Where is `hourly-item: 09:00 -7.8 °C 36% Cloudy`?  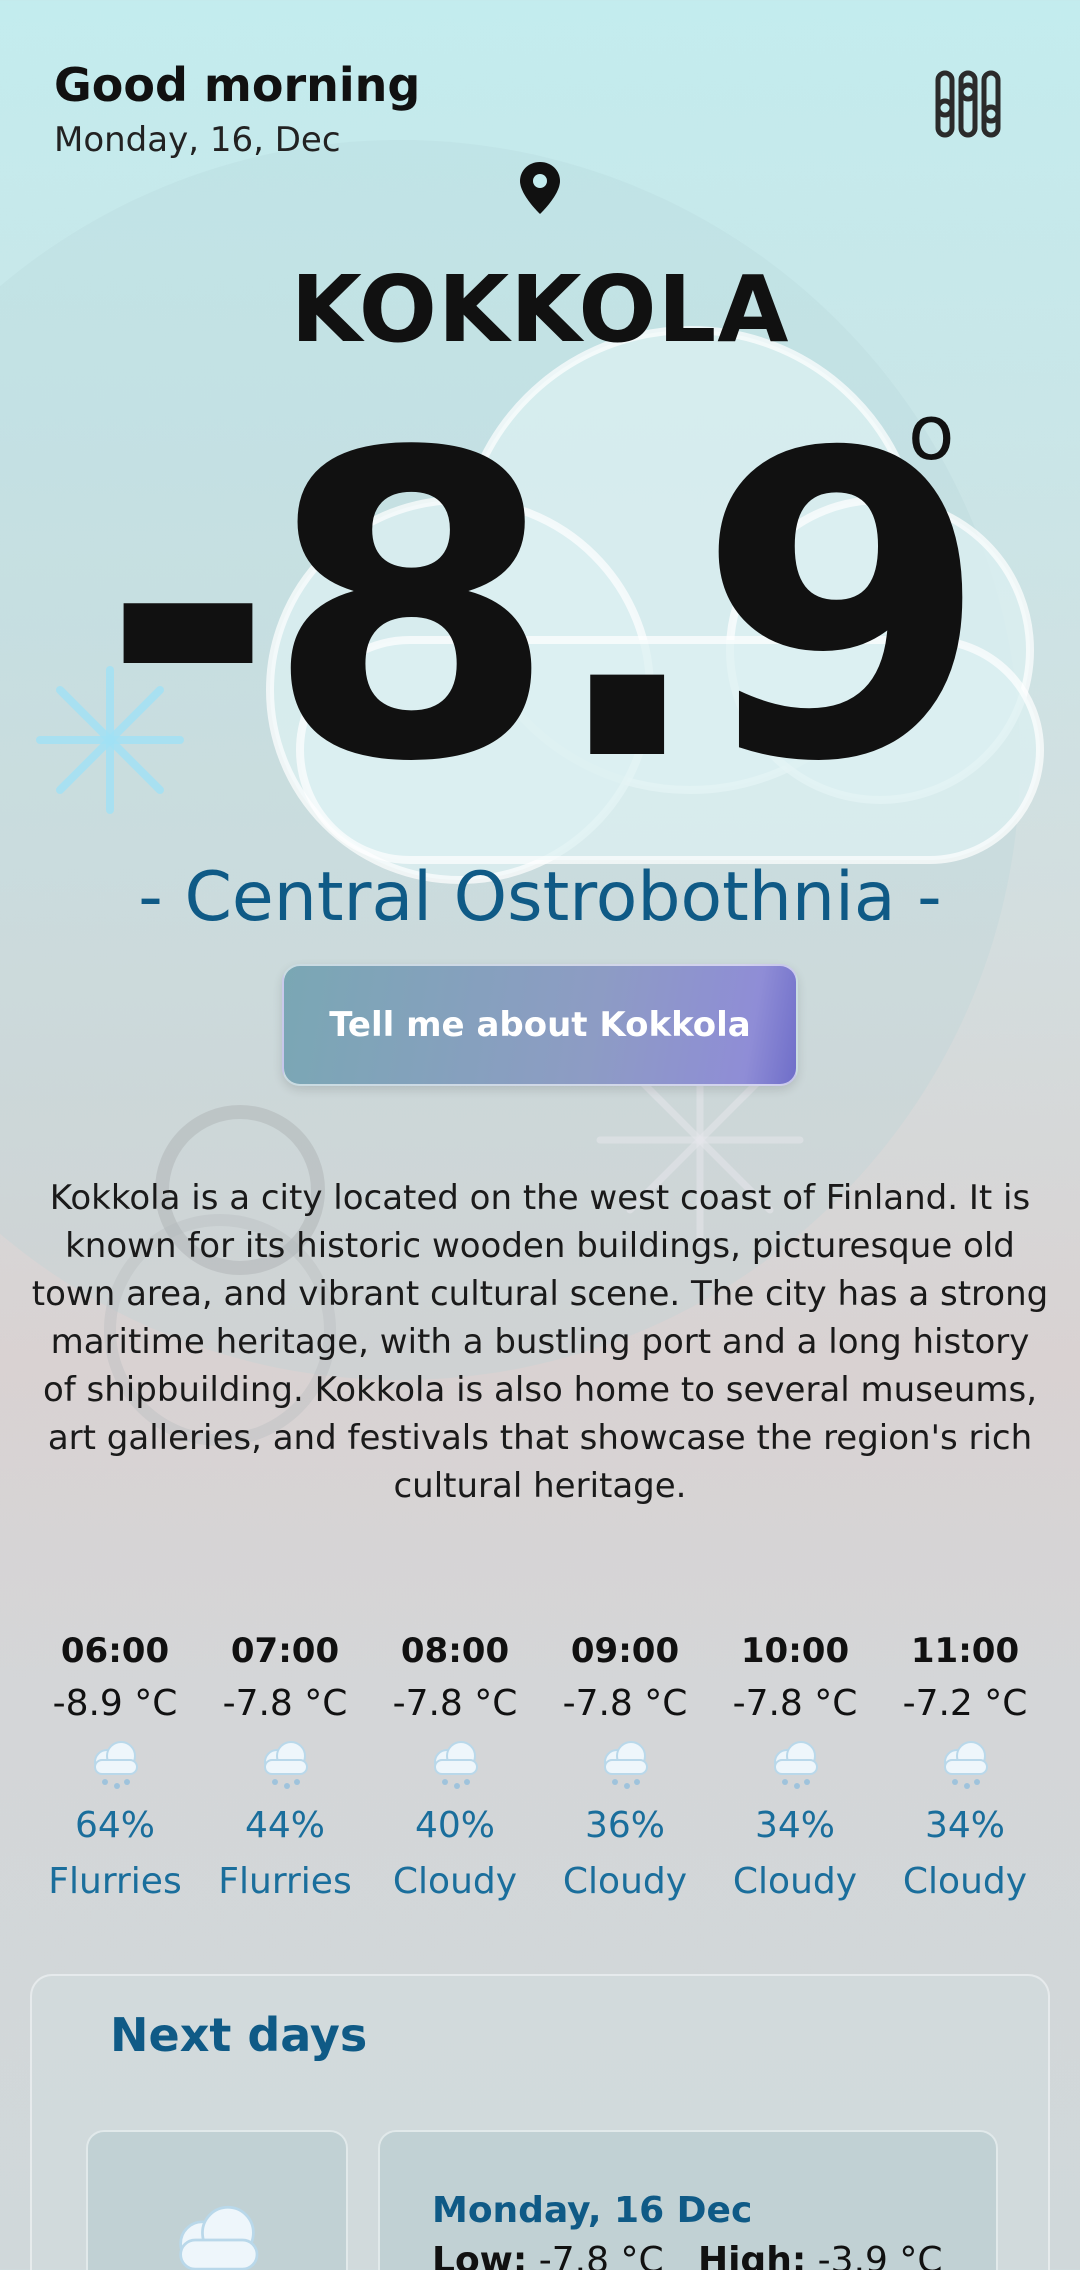 hourly-item: 09:00 -7.8 °C 36% Cloudy is located at coordinates (625, 1768).